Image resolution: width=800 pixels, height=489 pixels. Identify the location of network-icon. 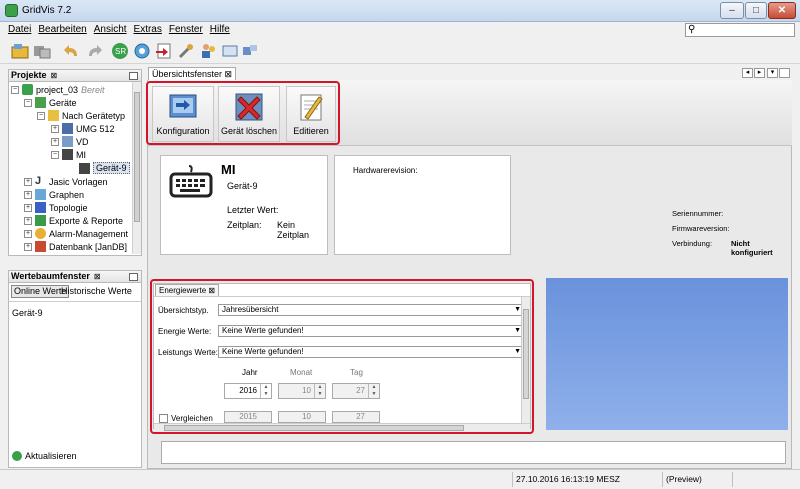
(250, 51).